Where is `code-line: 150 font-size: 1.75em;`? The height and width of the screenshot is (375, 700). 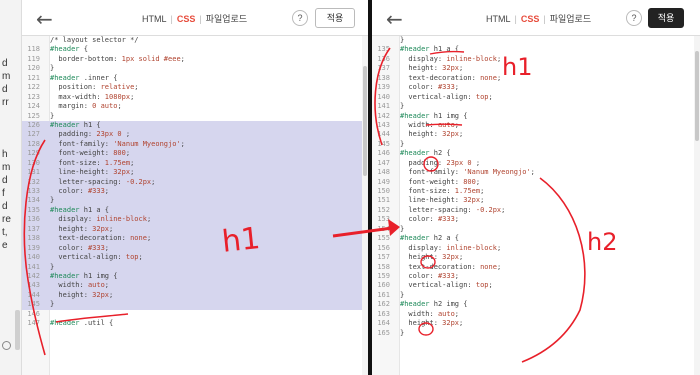 code-line: 150 font-size: 1.75em; is located at coordinates (533, 191).